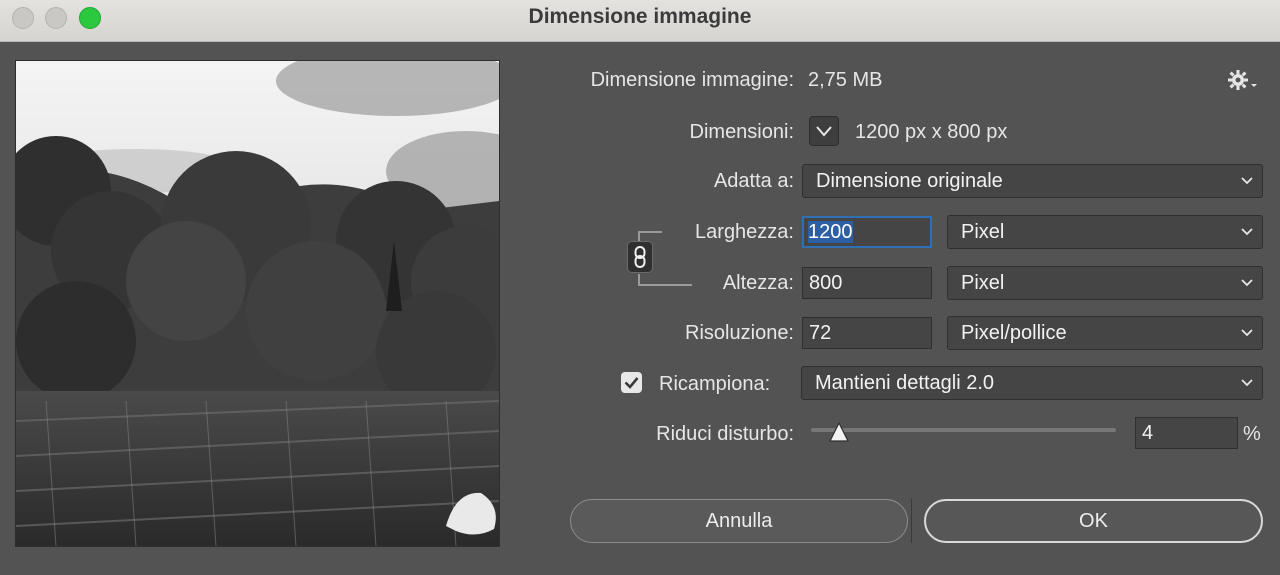 The height and width of the screenshot is (575, 1280). What do you see at coordinates (909, 181) in the screenshot?
I see `fit-value: Dimensione originale` at bounding box center [909, 181].